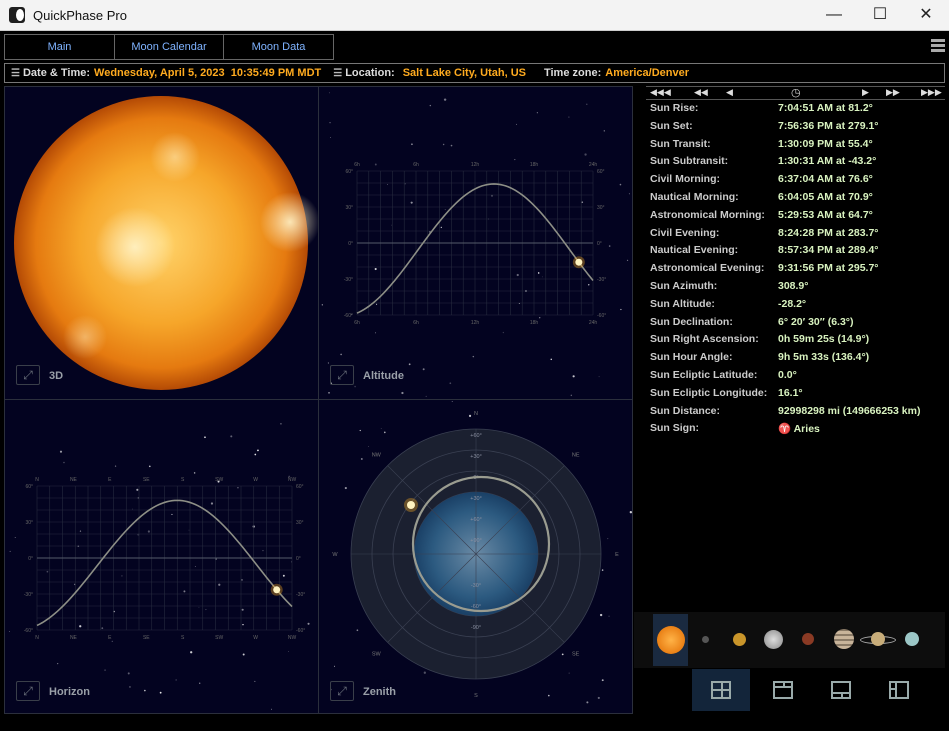 The height and width of the screenshot is (731, 949). I want to click on venus-body-icon, so click(739, 639).